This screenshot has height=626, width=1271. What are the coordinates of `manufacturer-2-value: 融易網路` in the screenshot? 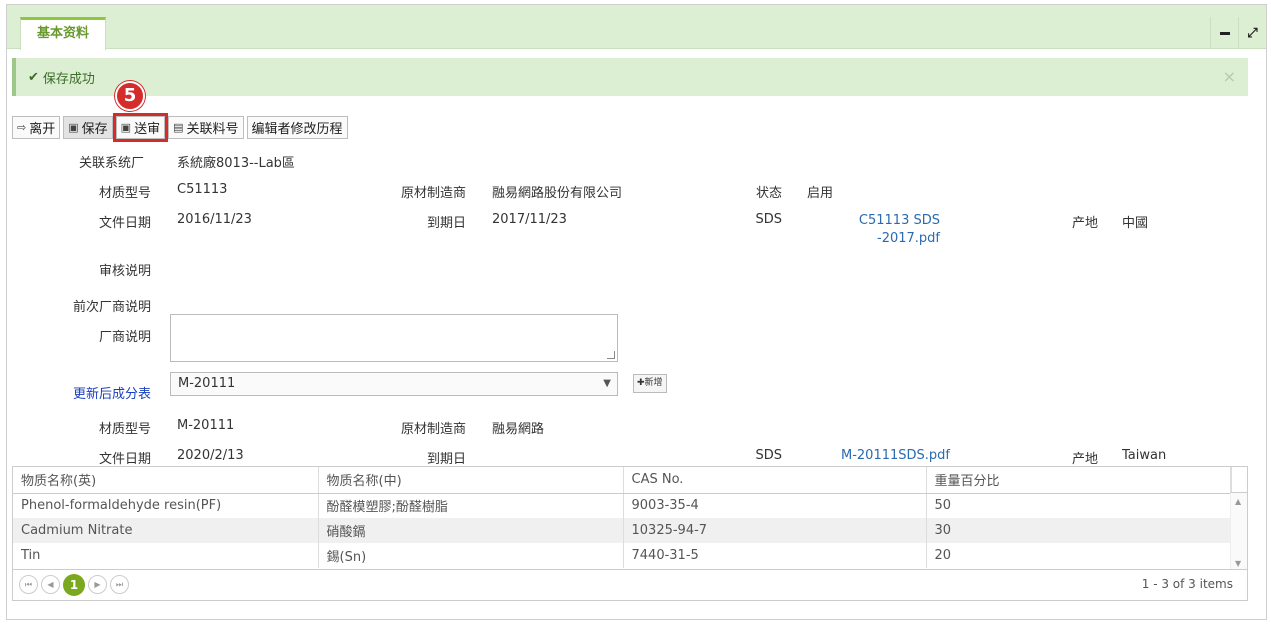 It's located at (518, 429).